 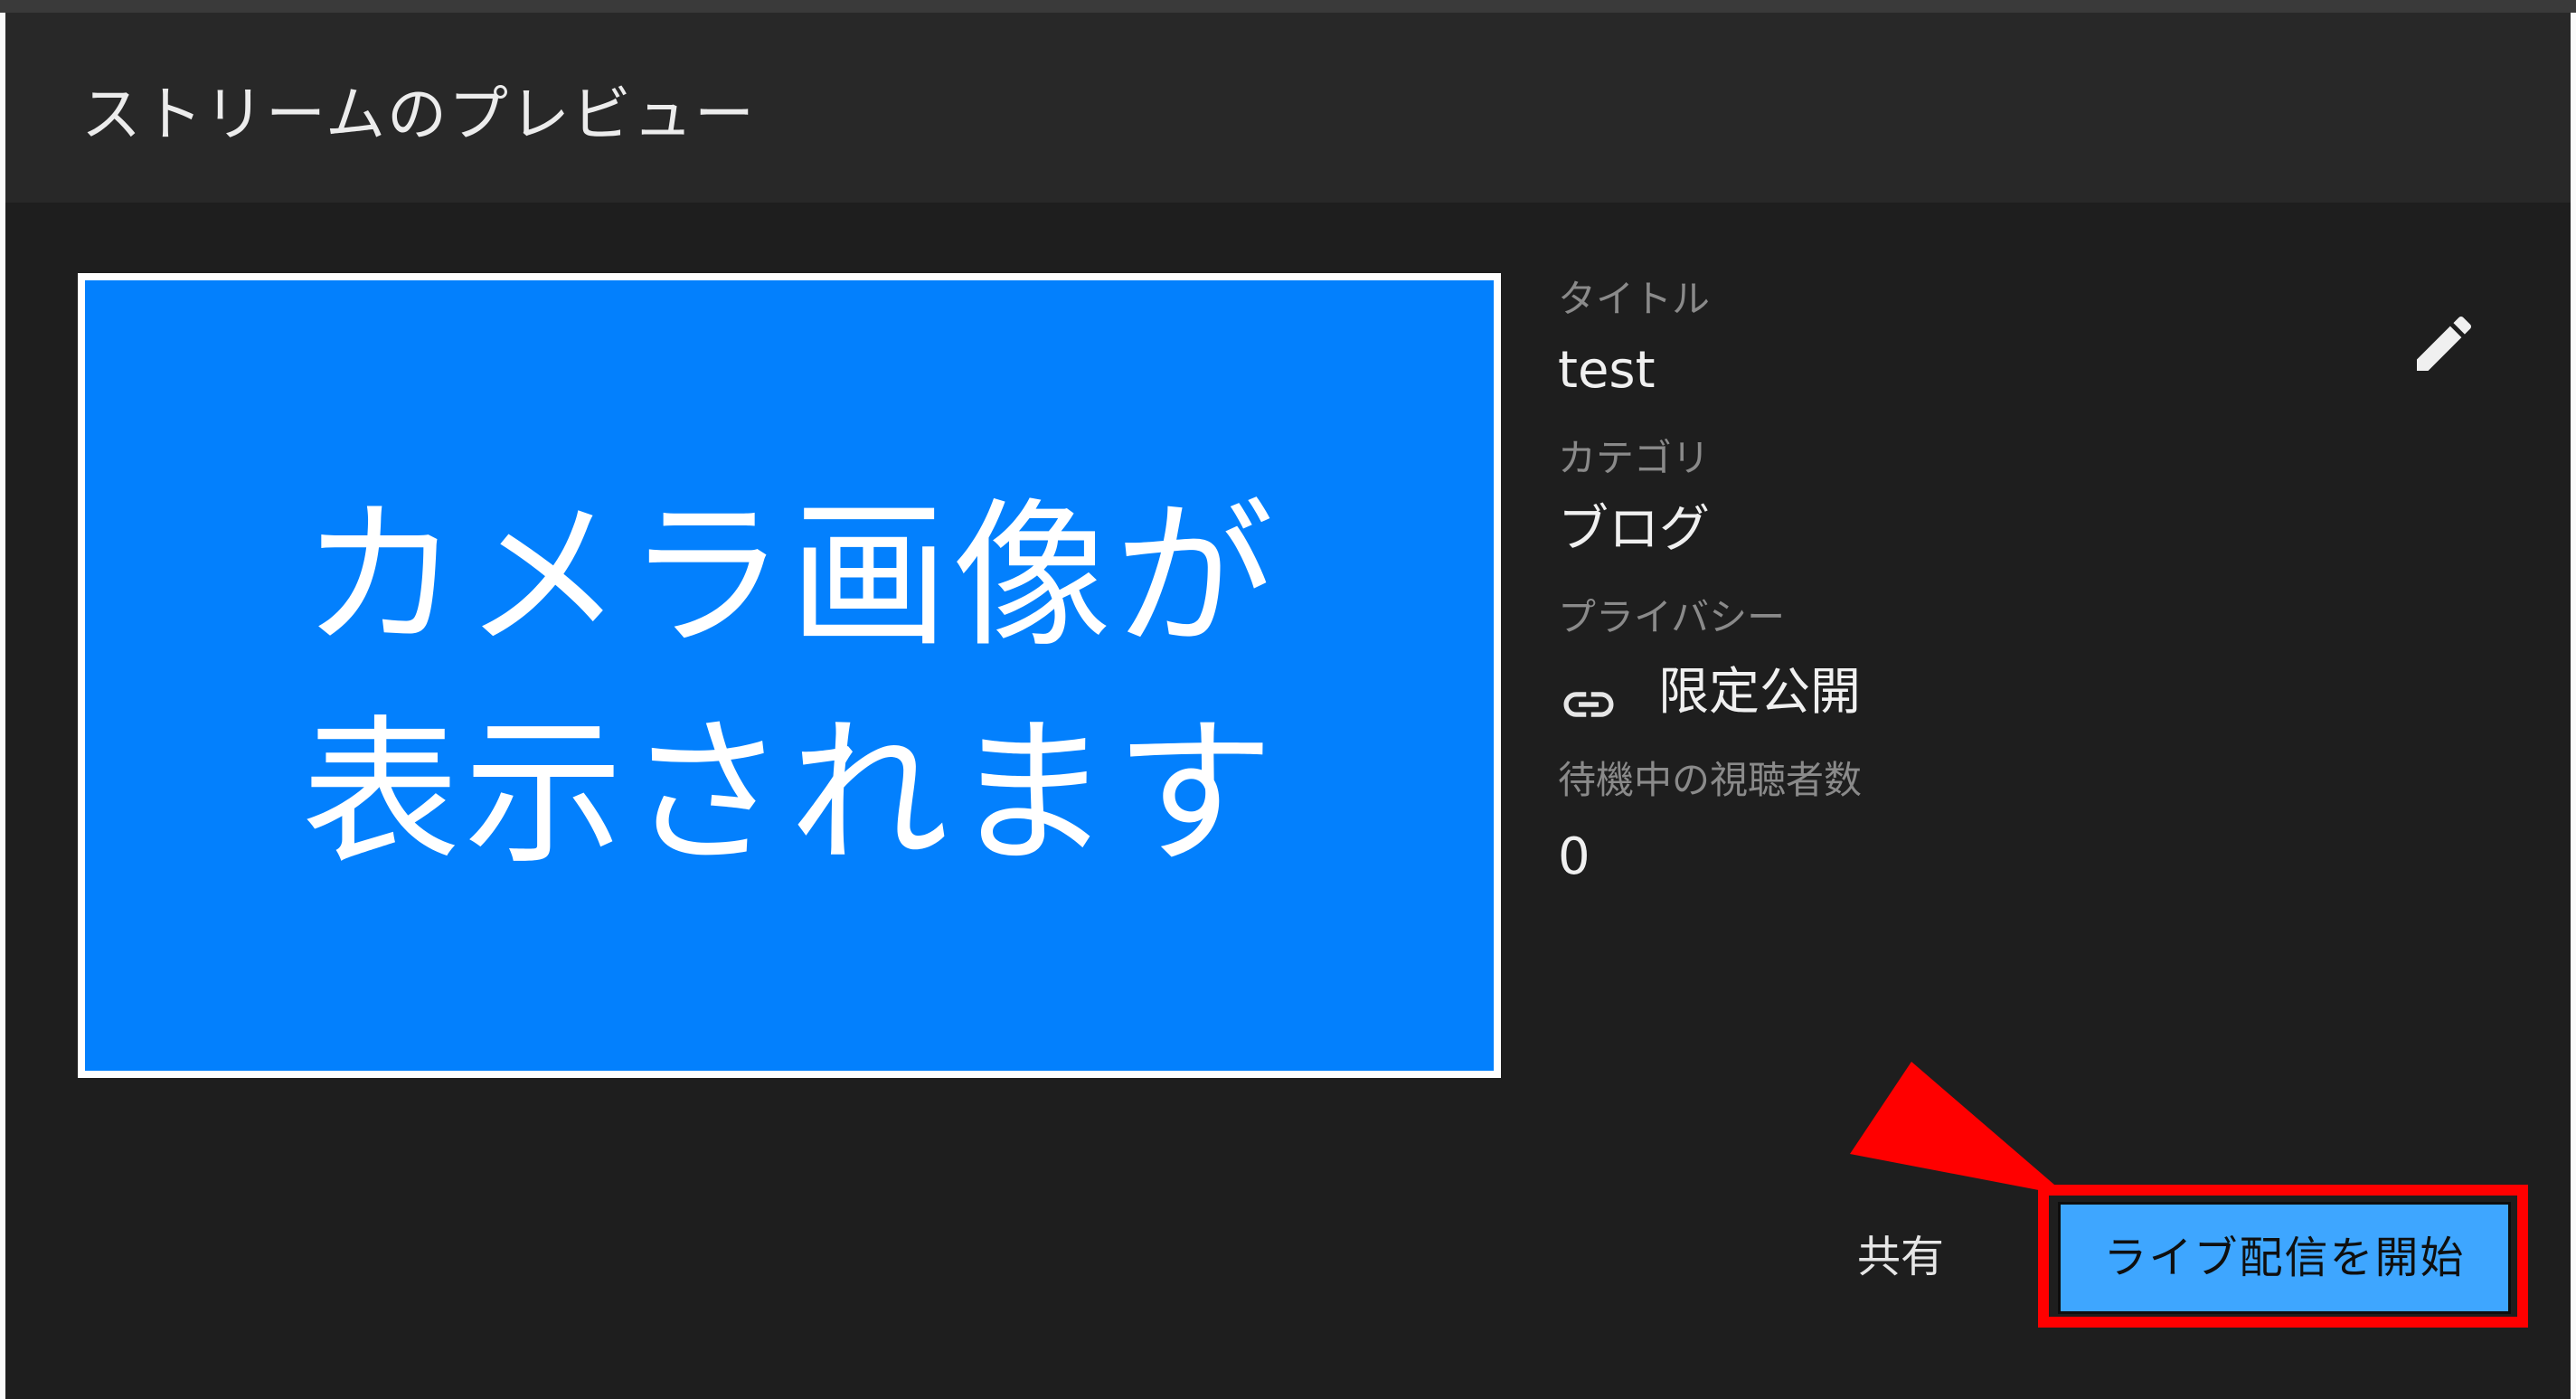 What do you see at coordinates (1588, 704) in the screenshot?
I see `link-icon` at bounding box center [1588, 704].